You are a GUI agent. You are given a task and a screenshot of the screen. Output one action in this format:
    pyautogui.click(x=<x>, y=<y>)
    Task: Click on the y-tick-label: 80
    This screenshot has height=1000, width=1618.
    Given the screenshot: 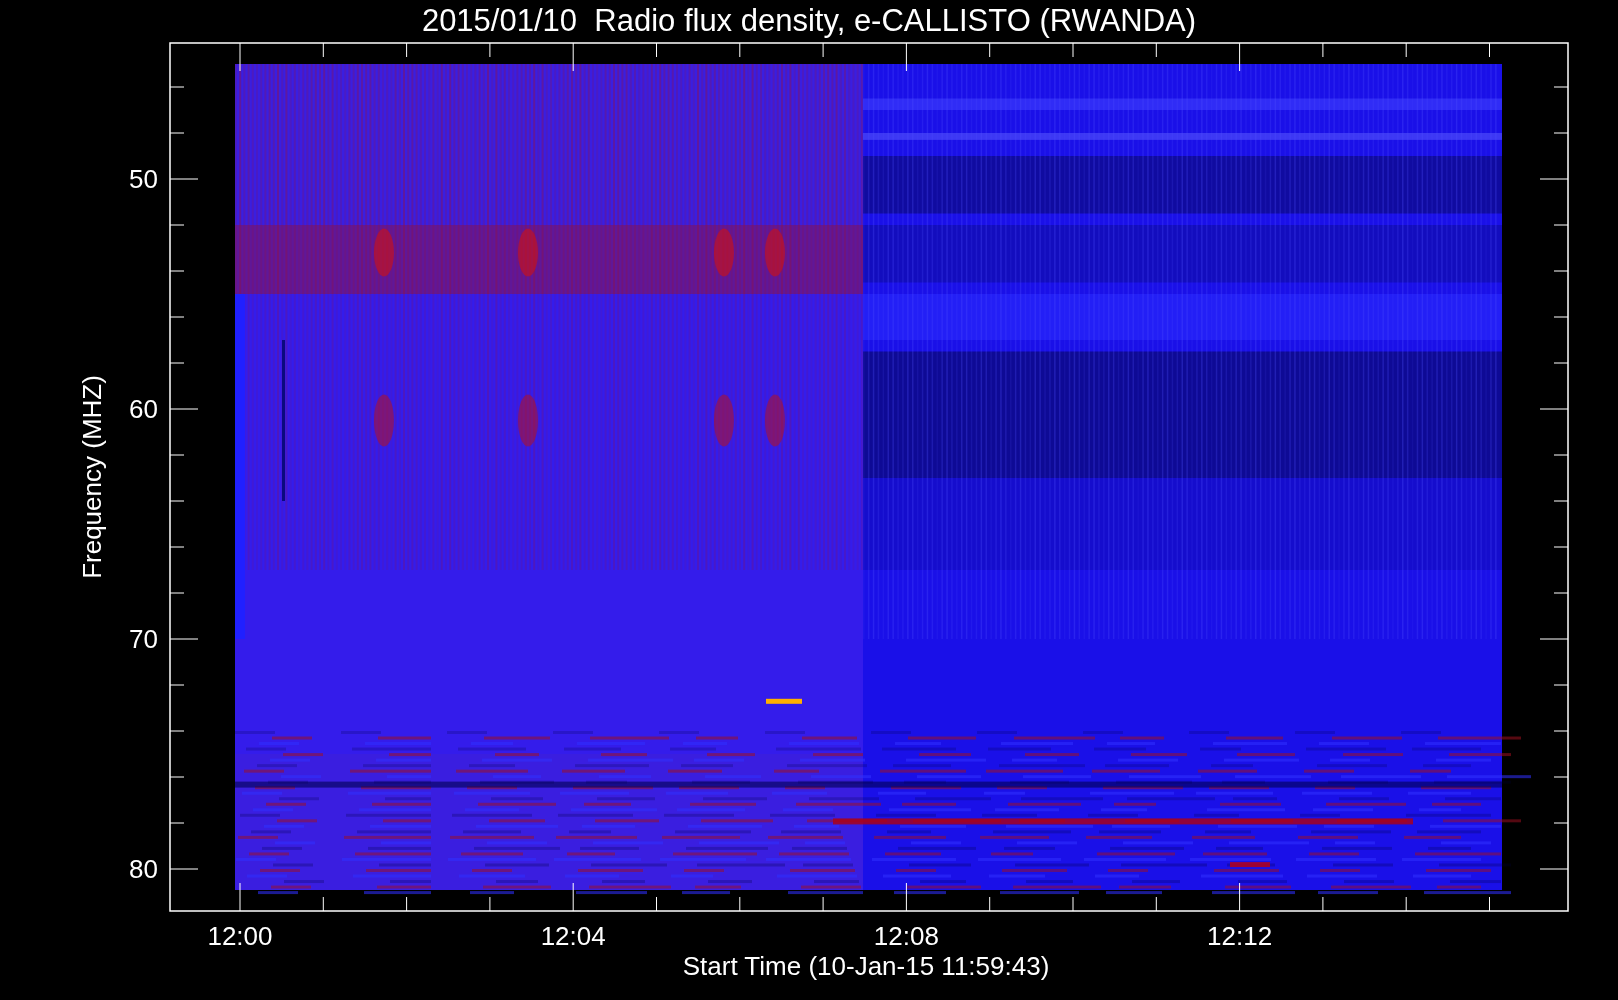 What is the action you would take?
    pyautogui.click(x=143, y=869)
    